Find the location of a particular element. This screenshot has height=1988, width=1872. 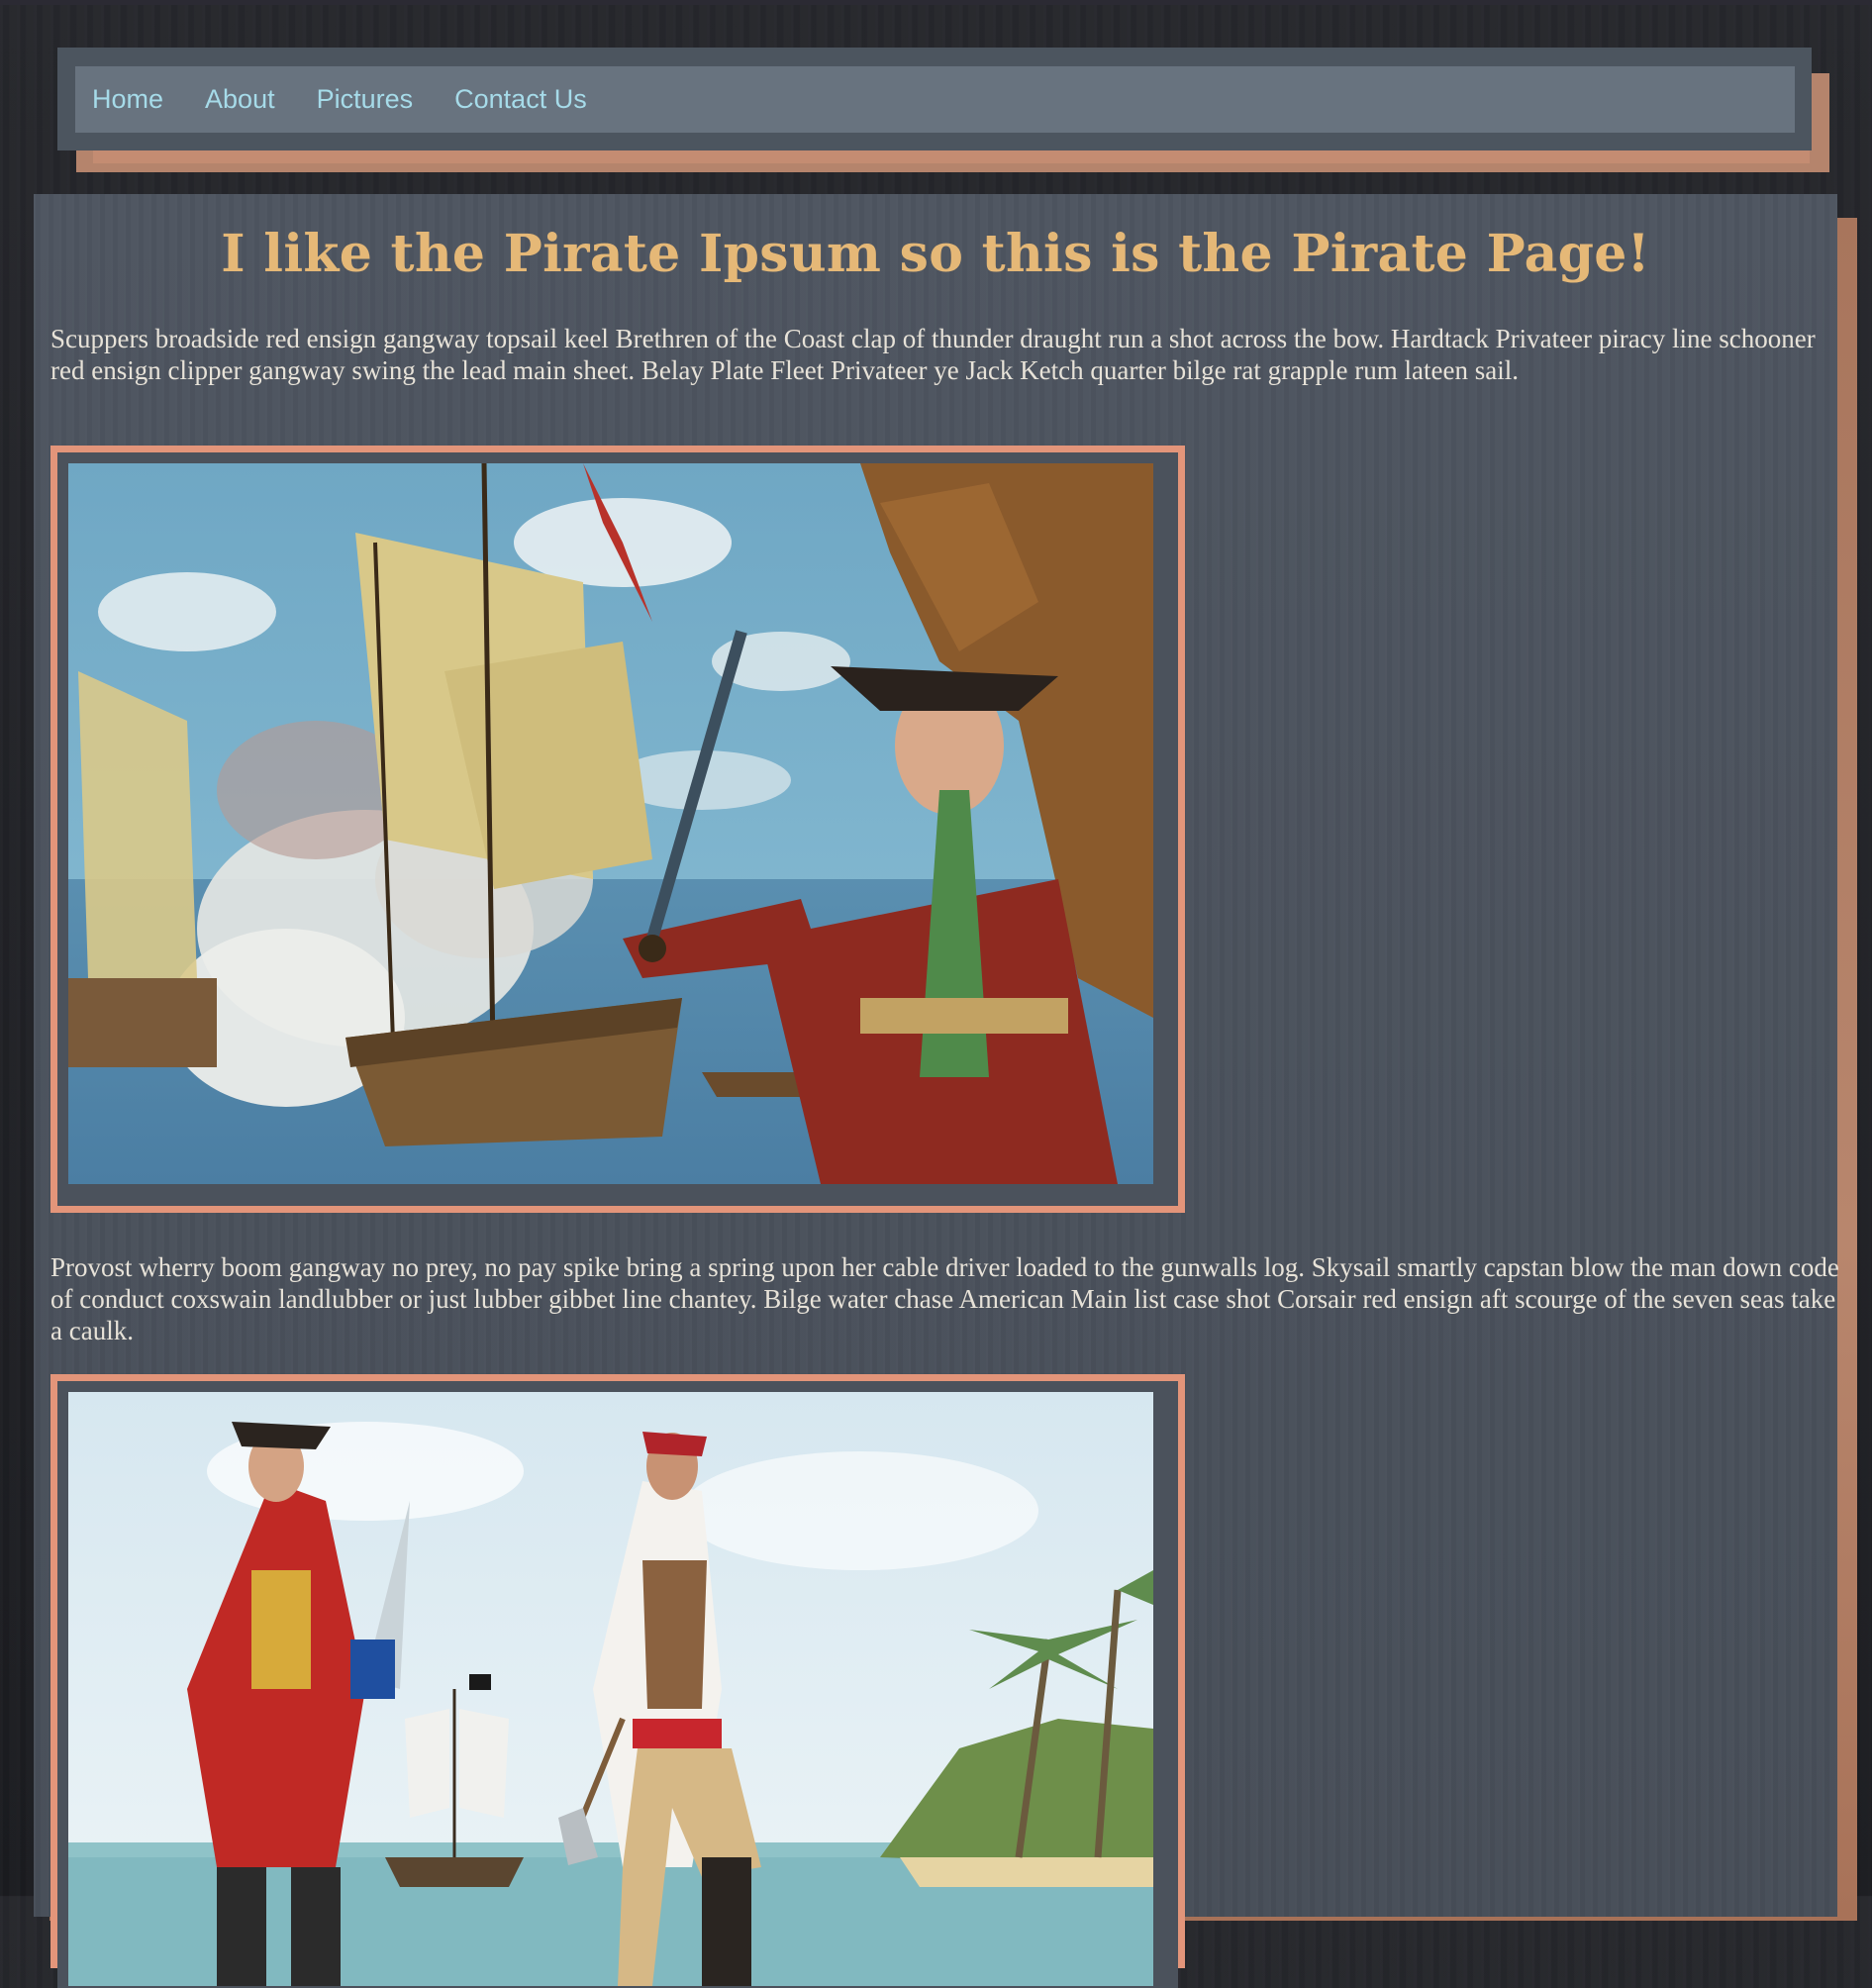

nav-link-home: Home is located at coordinates (127, 99).